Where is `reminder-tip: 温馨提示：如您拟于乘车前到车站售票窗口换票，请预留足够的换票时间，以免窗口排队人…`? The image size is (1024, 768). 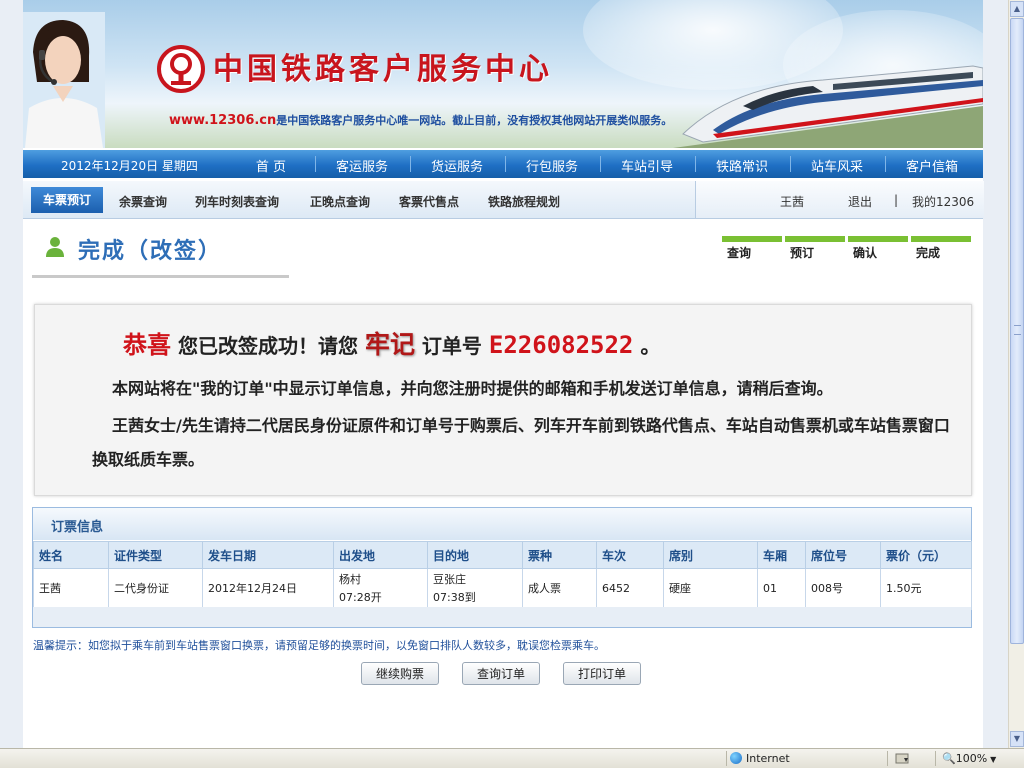
reminder-tip: 温馨提示：如您拟于乘车前到车站售票窗口换票，请预留足够的换票时间，以免窗口排队人… is located at coordinates (319, 645).